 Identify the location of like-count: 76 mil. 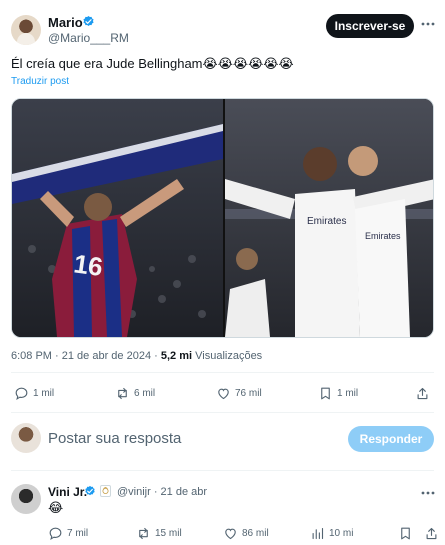
(248, 393).